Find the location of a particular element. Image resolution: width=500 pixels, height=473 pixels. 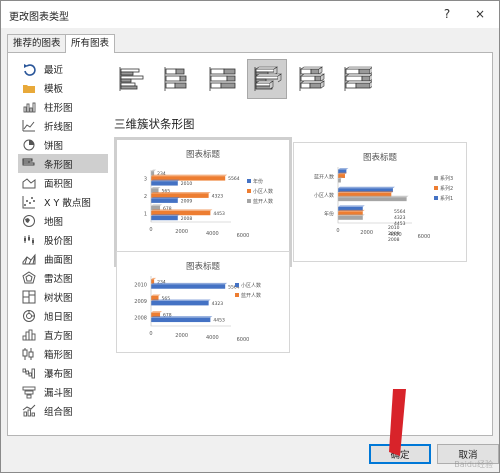

data-label: 2008 is located at coordinates (394, 240).